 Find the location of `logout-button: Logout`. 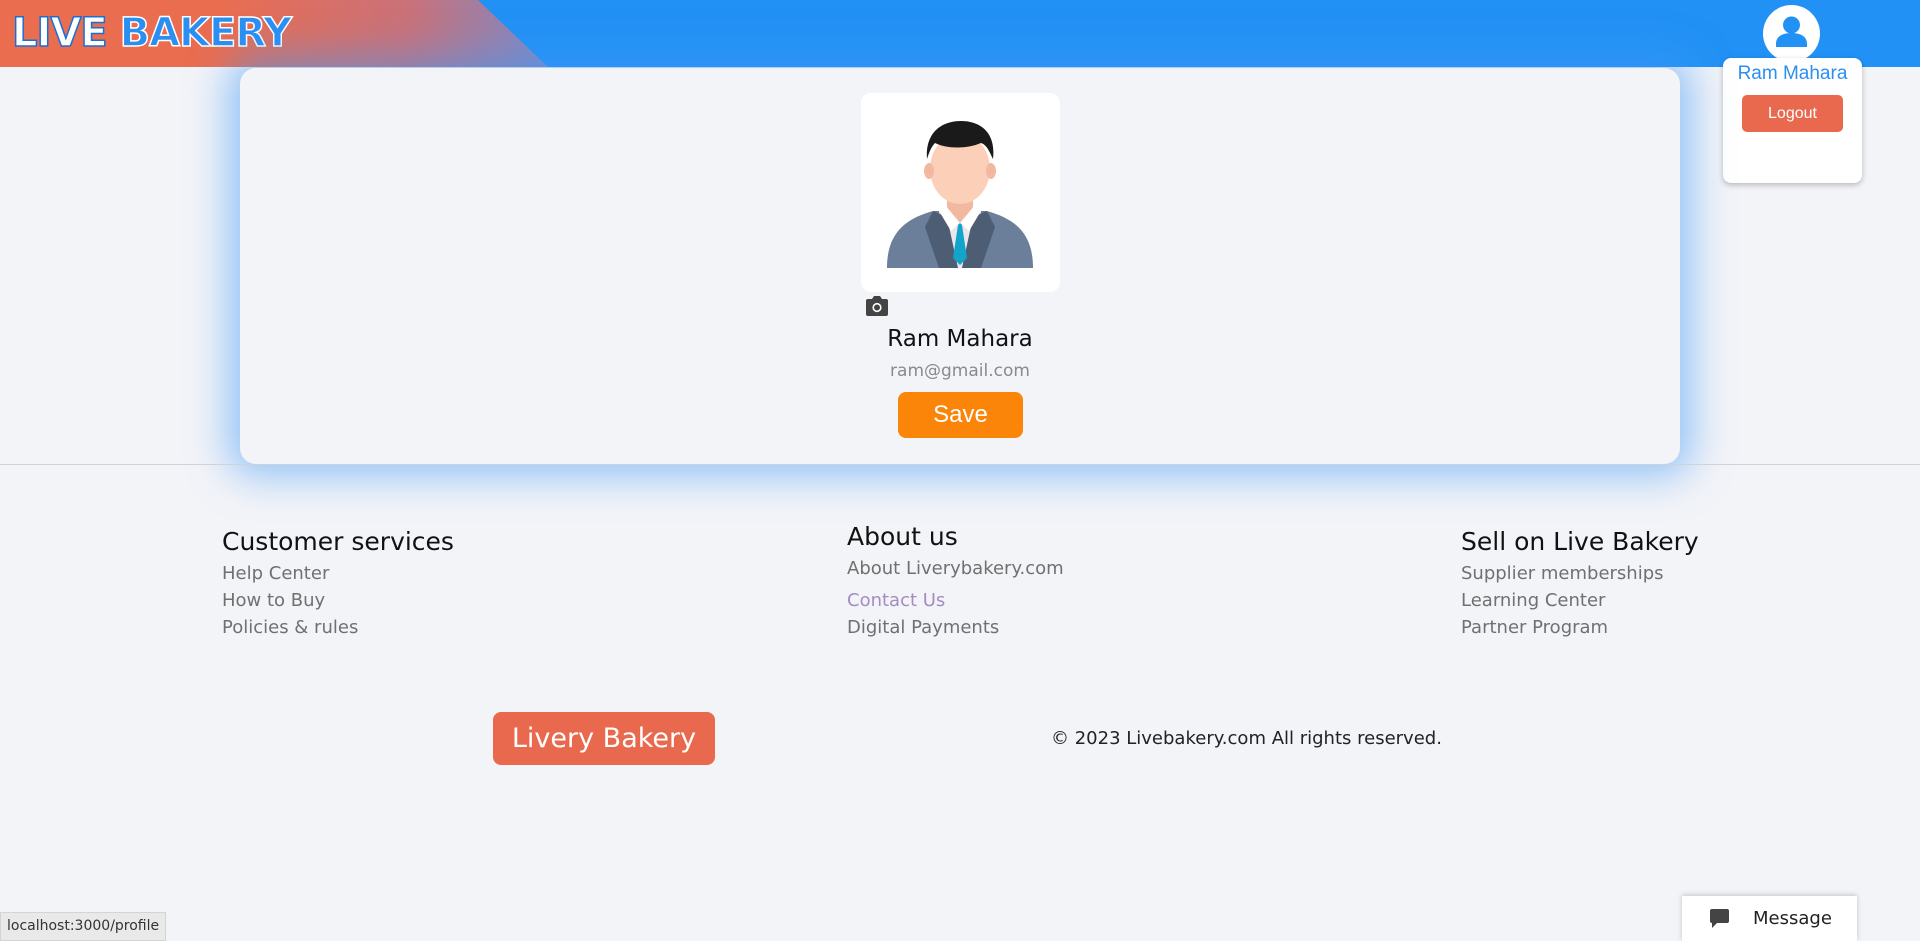

logout-button: Logout is located at coordinates (1792, 113).